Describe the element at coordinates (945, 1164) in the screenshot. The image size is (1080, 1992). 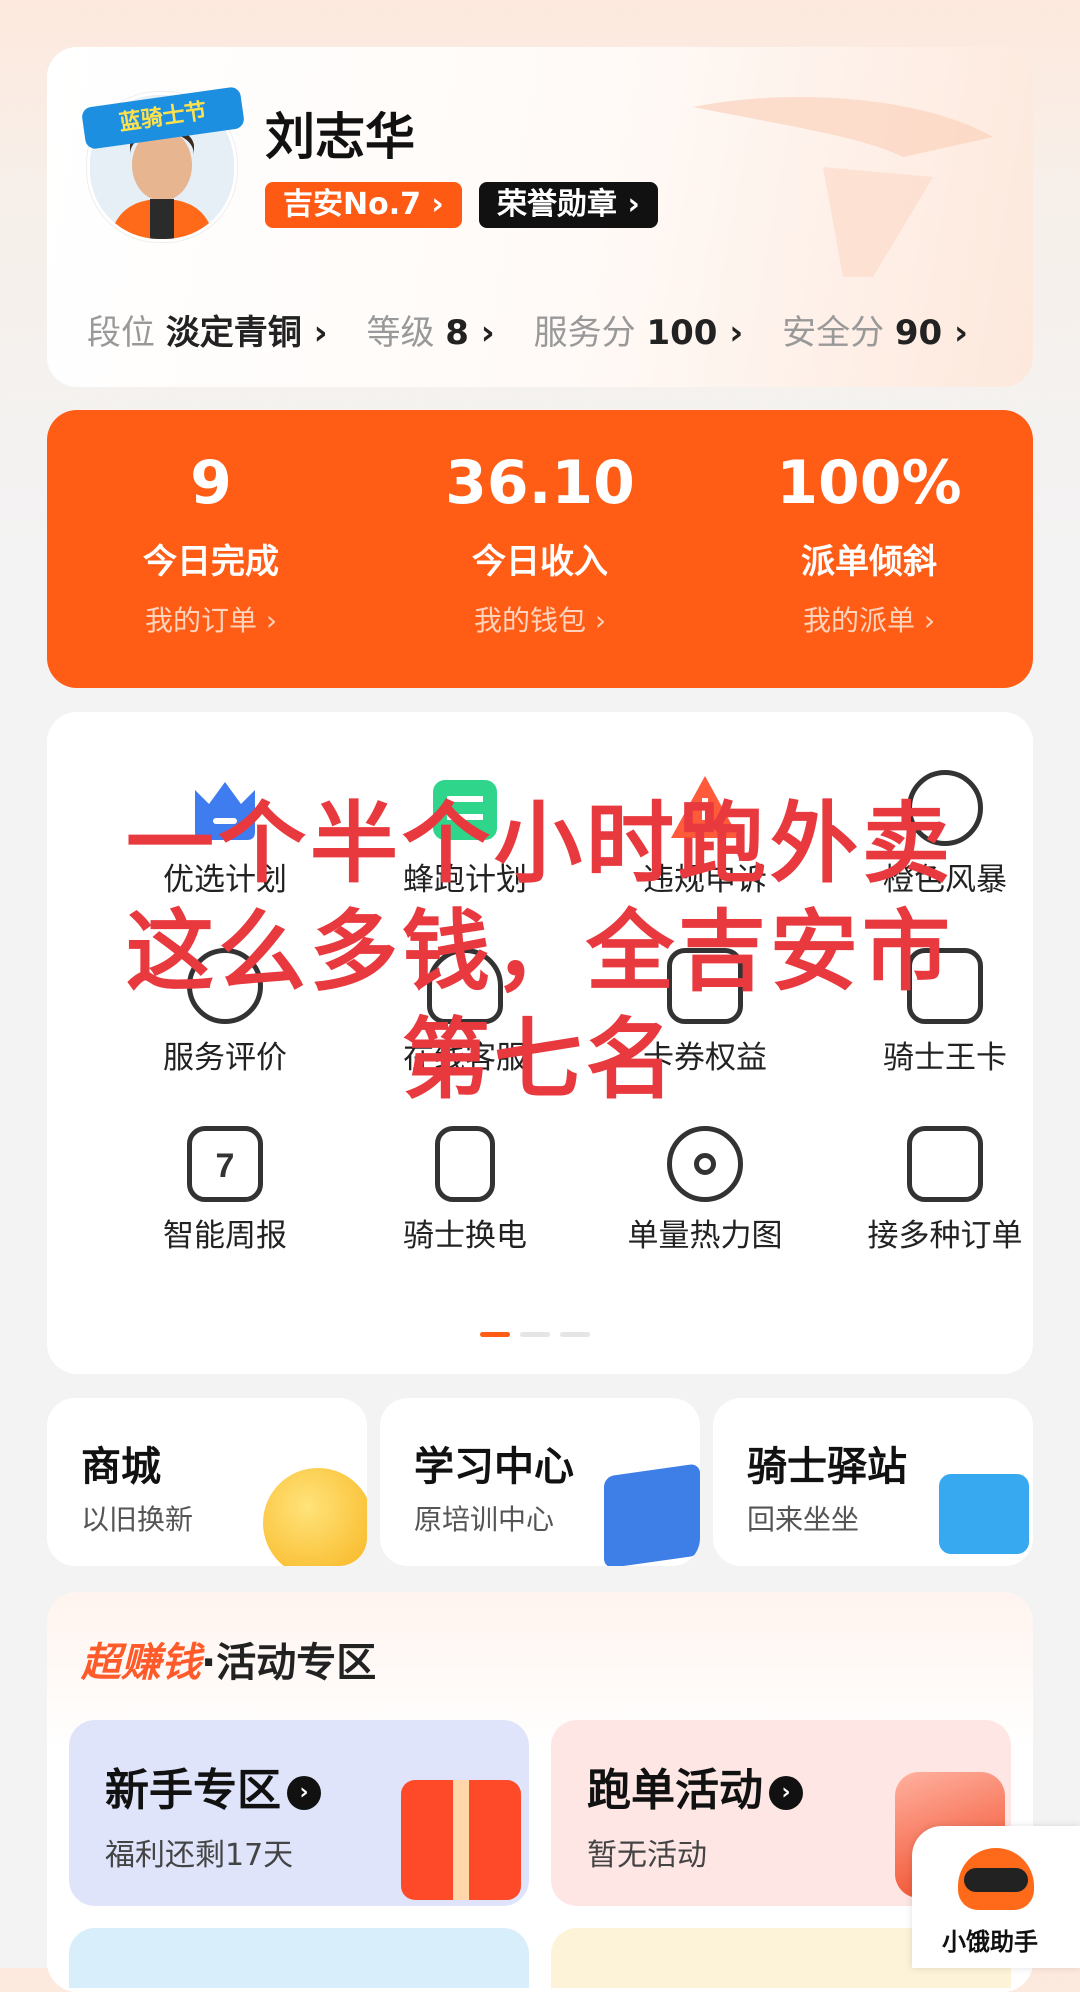
I see `order-doc-icon` at that location.